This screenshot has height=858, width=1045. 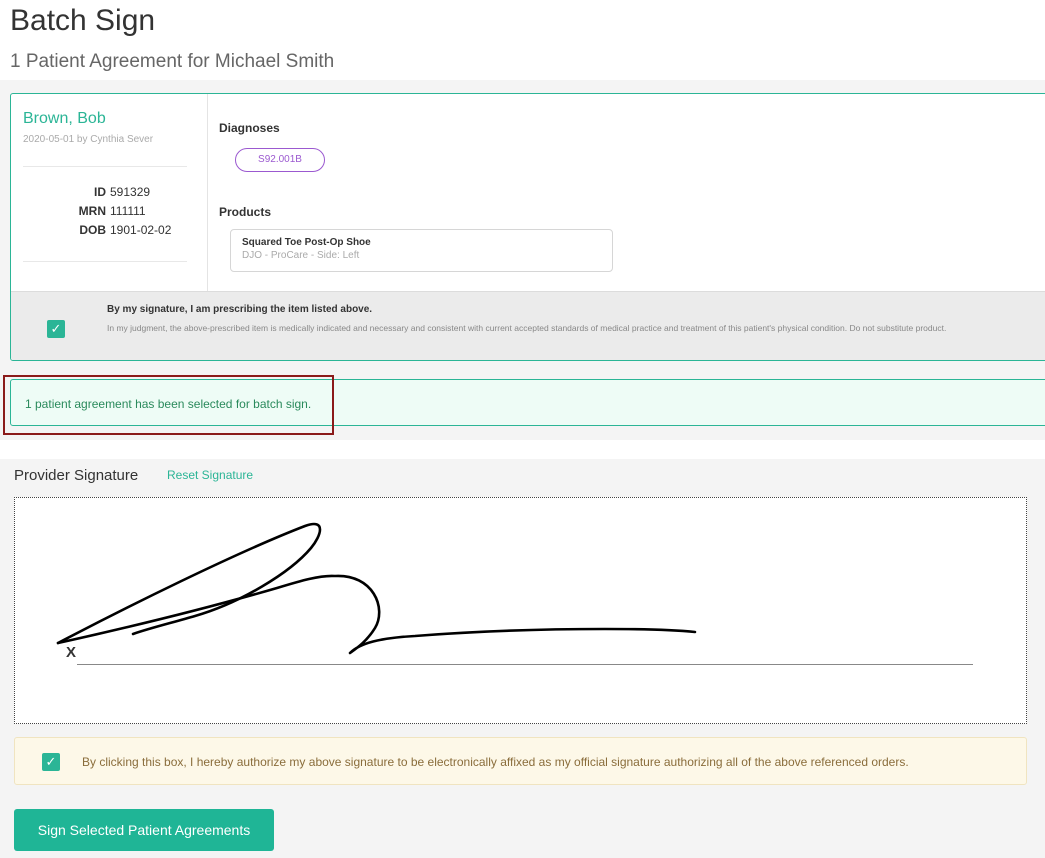 What do you see at coordinates (92, 230) in the screenshot?
I see `patient-dob-label: DOB` at bounding box center [92, 230].